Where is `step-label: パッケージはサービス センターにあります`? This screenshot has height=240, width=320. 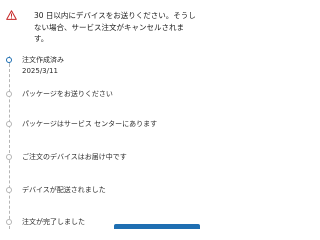
step-label: パッケージはサービス センターにあります is located at coordinates (90, 124).